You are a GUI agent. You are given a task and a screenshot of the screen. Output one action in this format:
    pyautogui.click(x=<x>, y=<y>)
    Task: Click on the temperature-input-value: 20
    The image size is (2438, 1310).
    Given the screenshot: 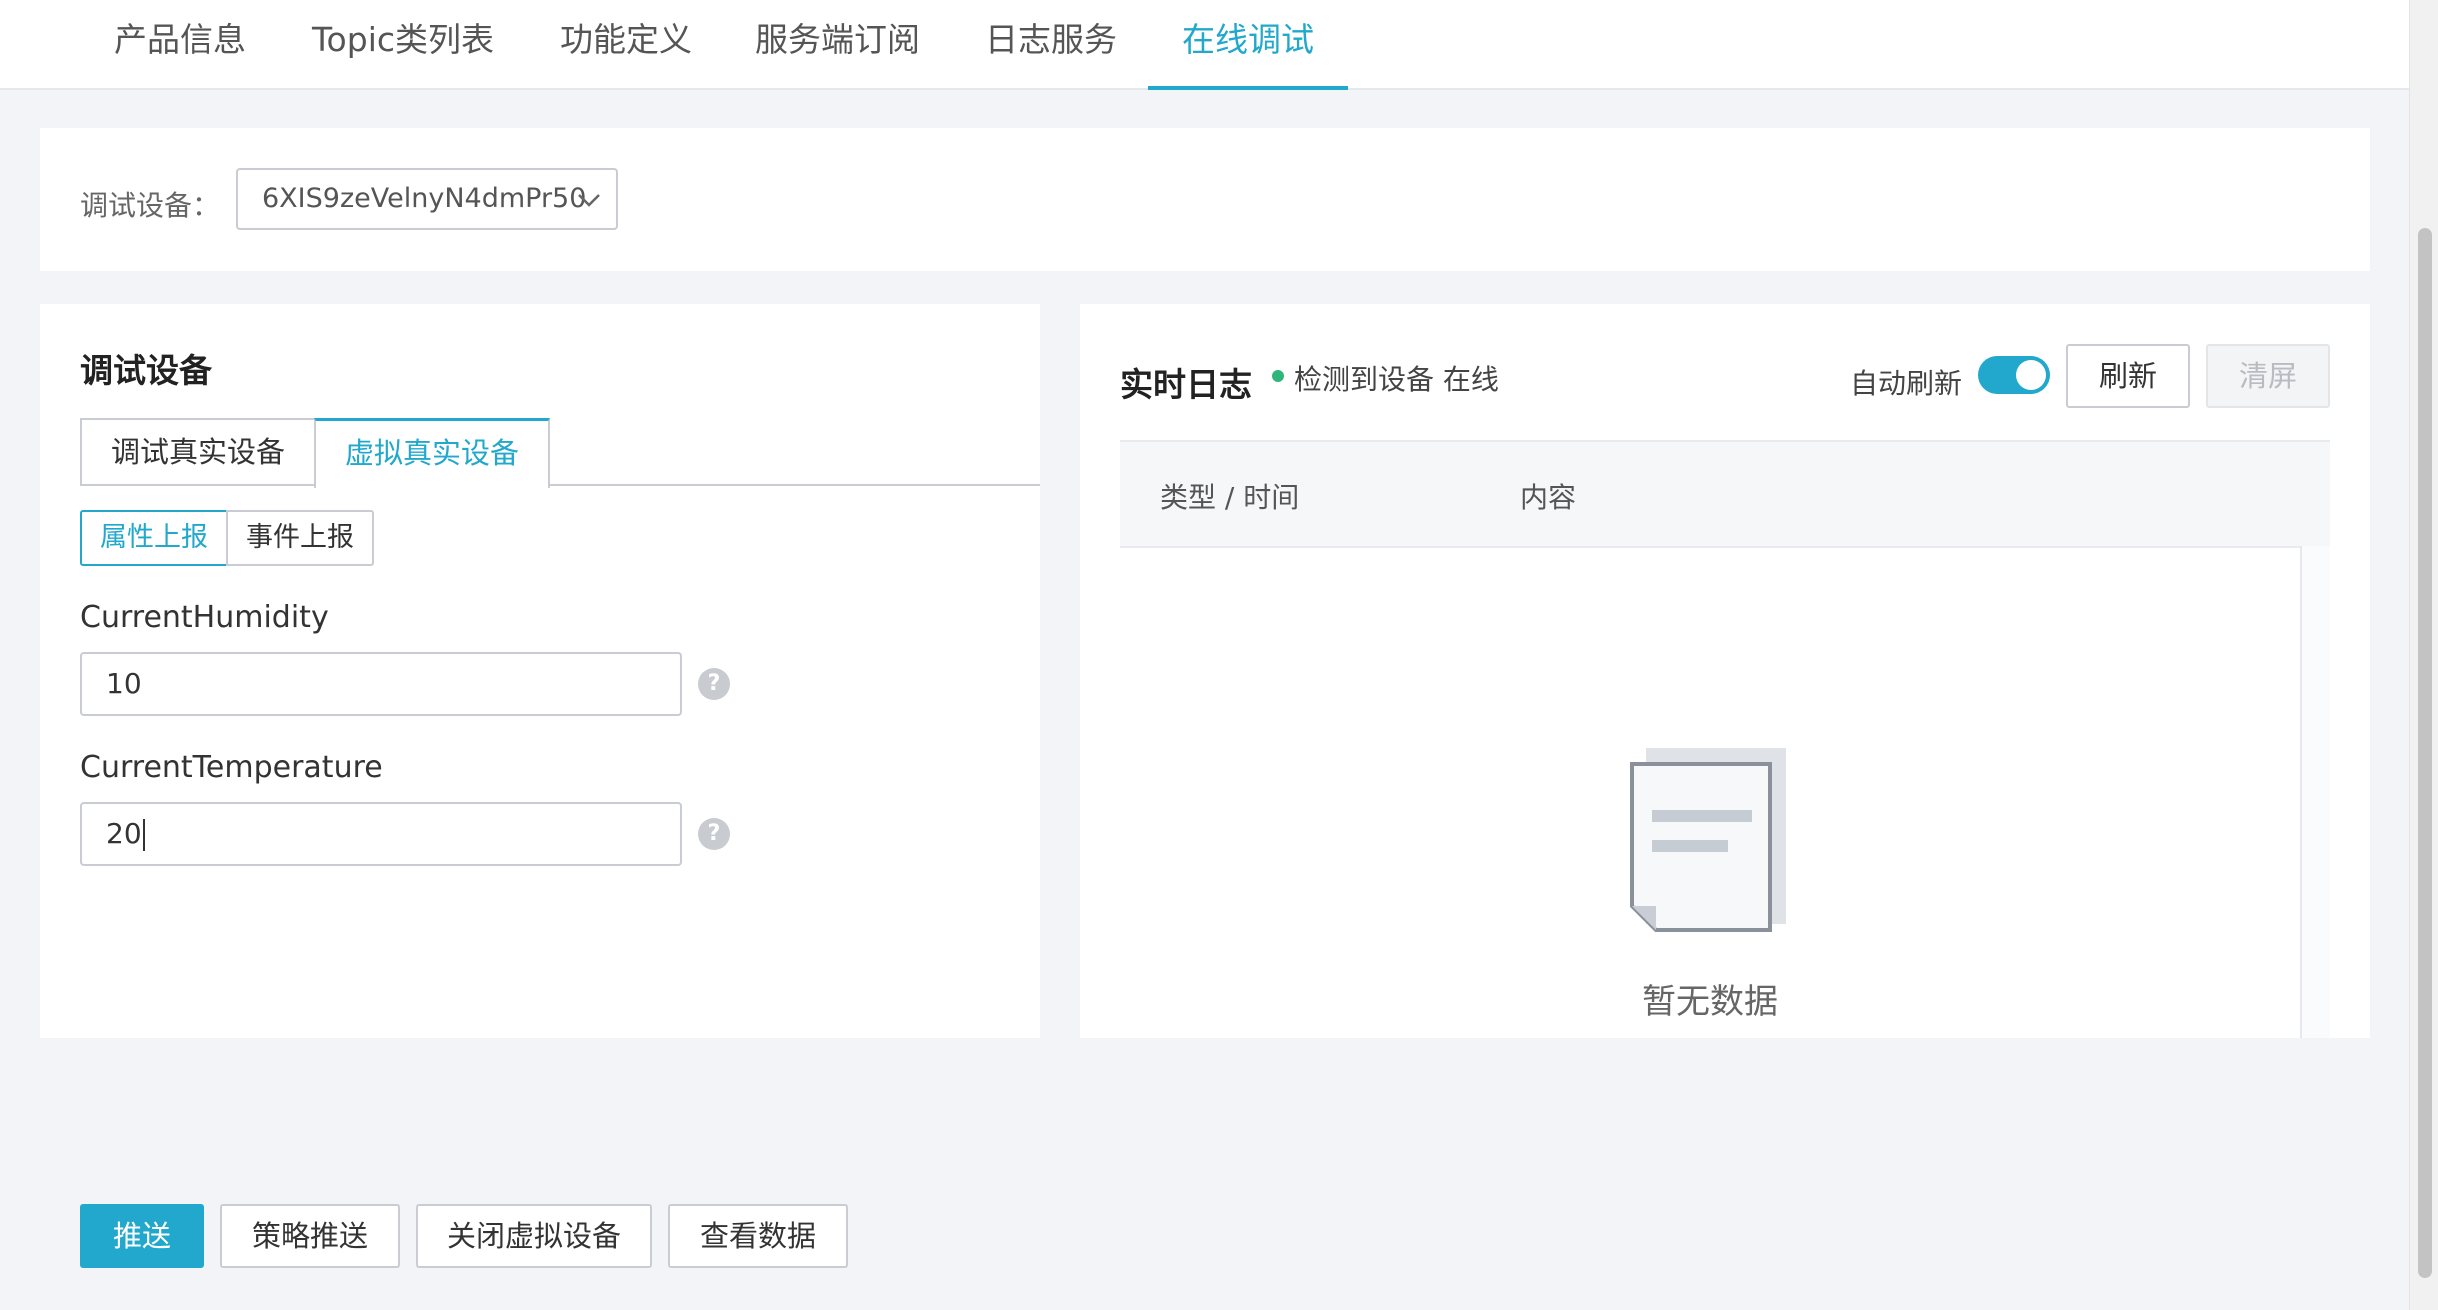 What is the action you would take?
    pyautogui.click(x=124, y=833)
    